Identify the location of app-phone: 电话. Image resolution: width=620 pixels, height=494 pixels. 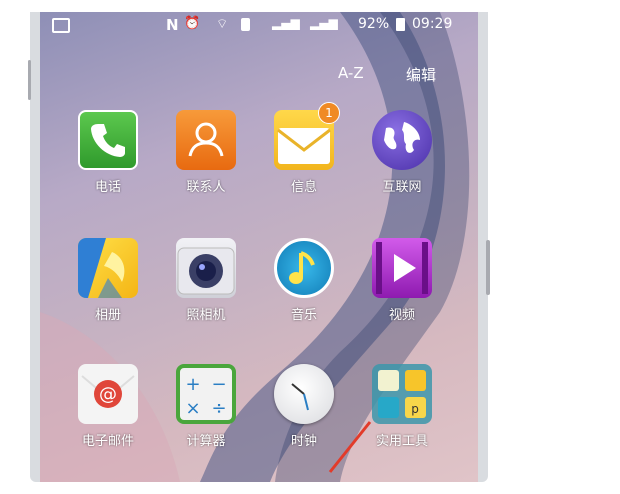
(108, 152).